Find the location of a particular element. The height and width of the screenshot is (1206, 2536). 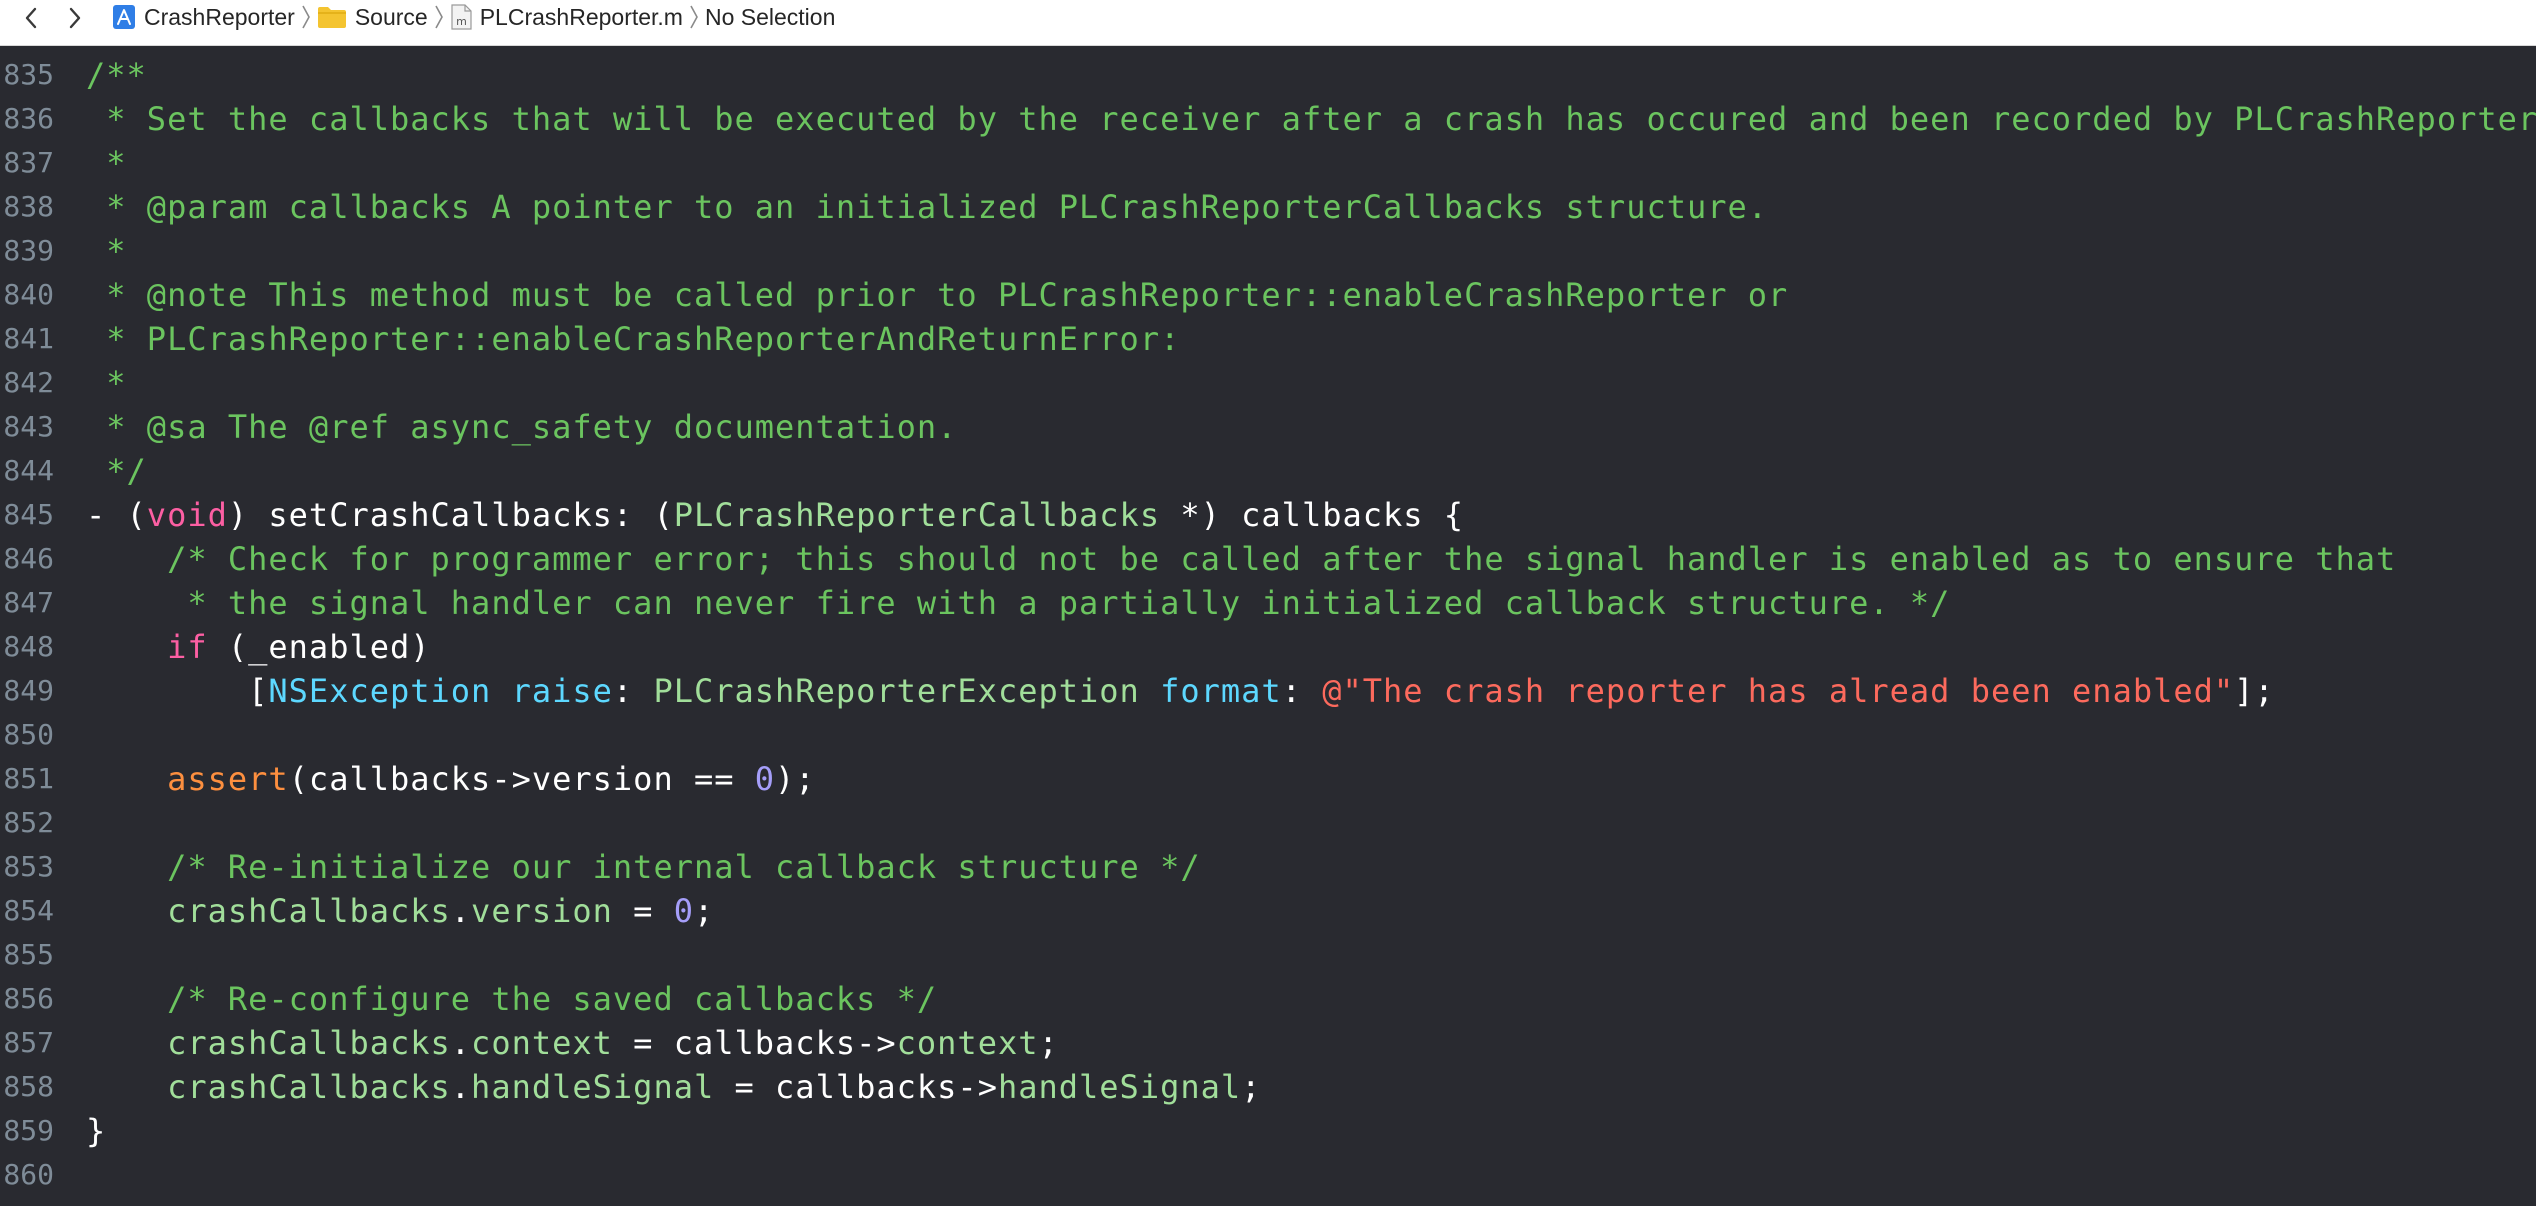

line-number: 834 is located at coordinates (27, 49).